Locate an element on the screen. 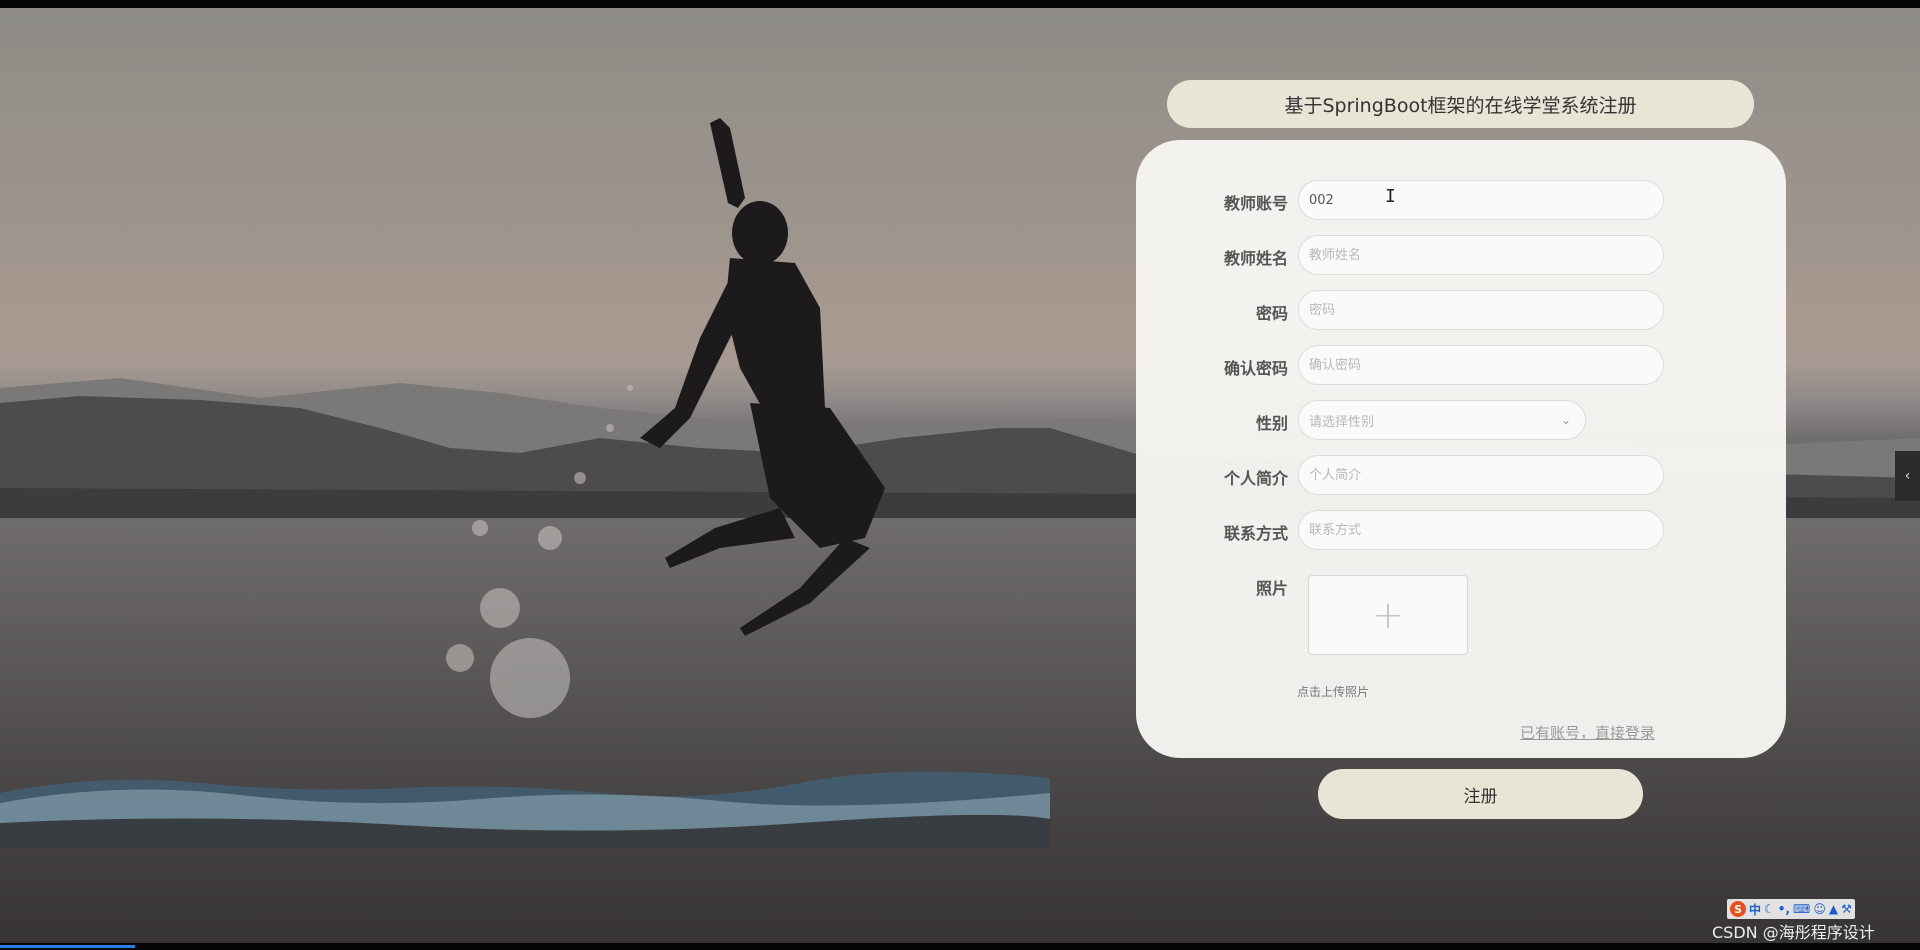 This screenshot has height=950, width=1920. form-row-confirm-password: 确认密码 is located at coordinates (1461, 365).